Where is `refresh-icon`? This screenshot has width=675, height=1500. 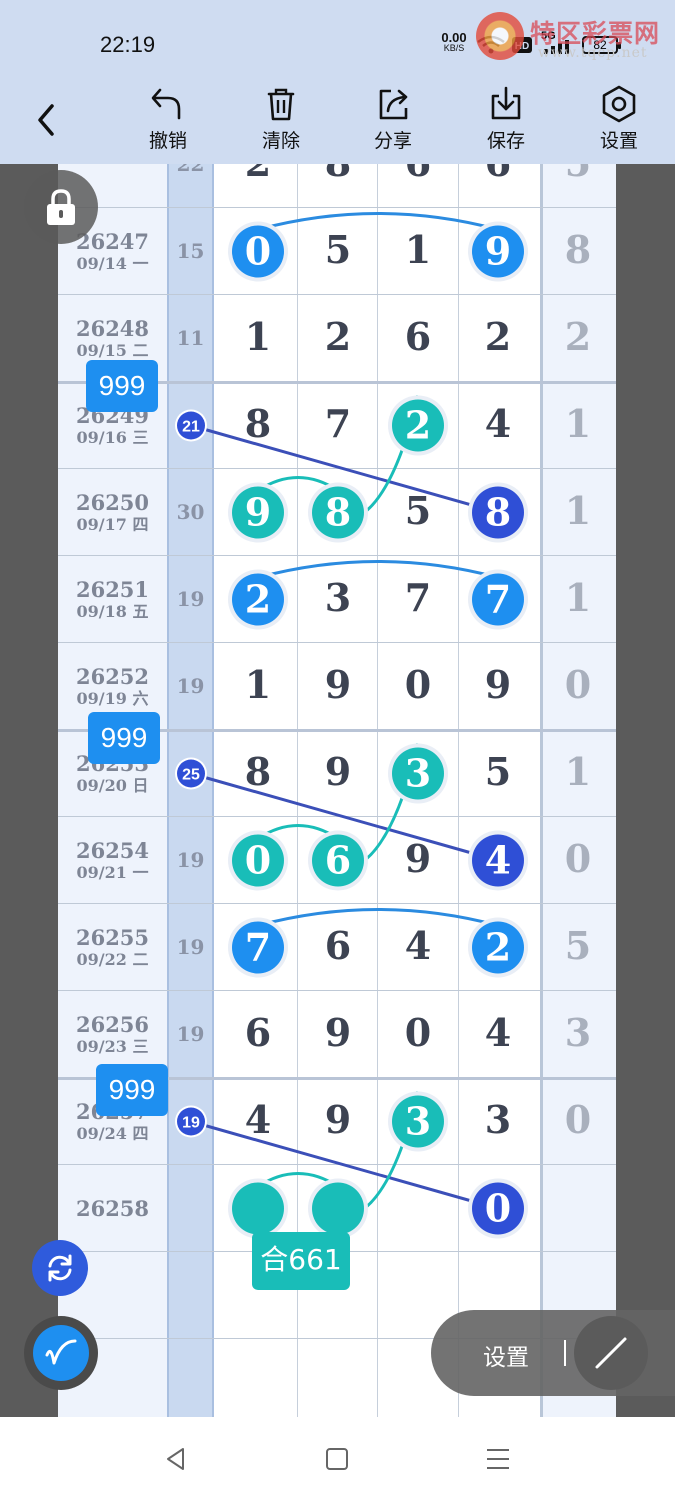
refresh-icon is located at coordinates (60, 1268).